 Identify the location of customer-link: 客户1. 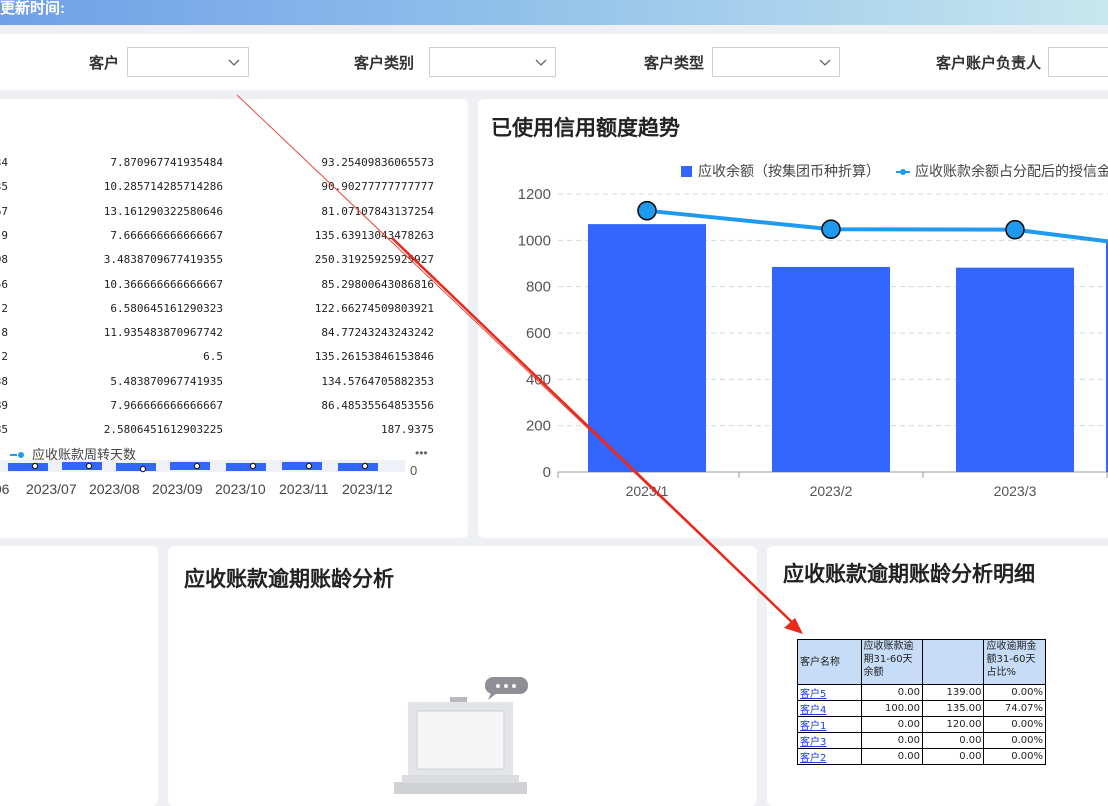
(813, 726).